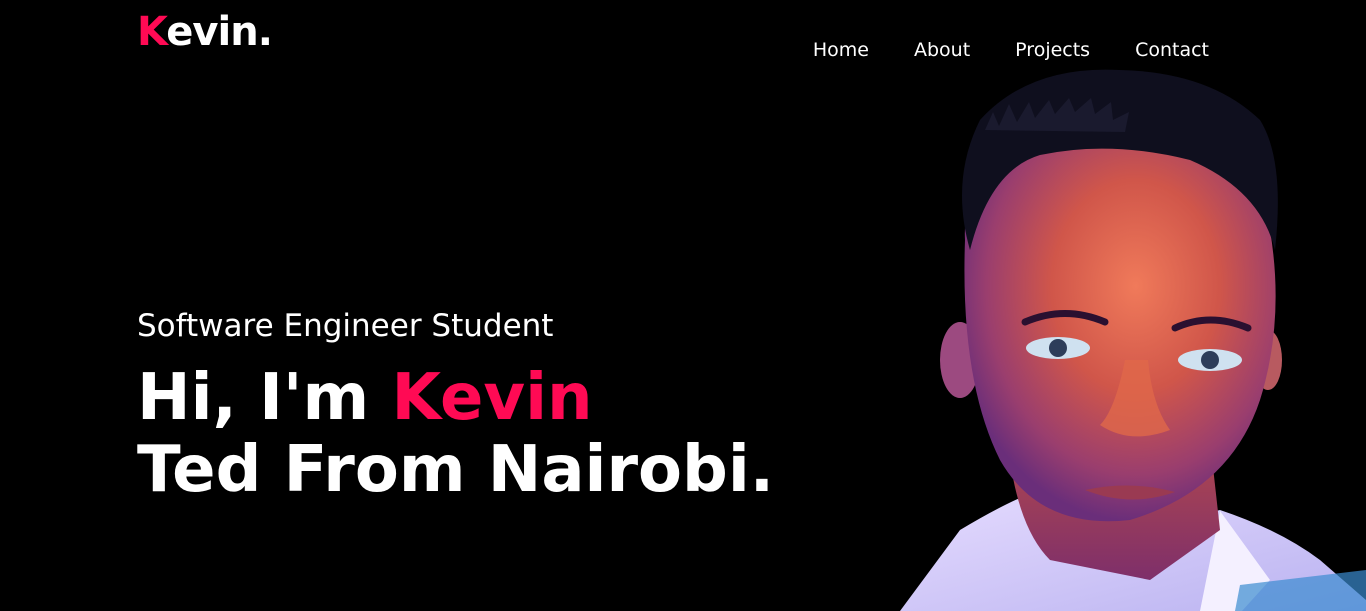  What do you see at coordinates (219, 32) in the screenshot?
I see `logo-text: evin.` at bounding box center [219, 32].